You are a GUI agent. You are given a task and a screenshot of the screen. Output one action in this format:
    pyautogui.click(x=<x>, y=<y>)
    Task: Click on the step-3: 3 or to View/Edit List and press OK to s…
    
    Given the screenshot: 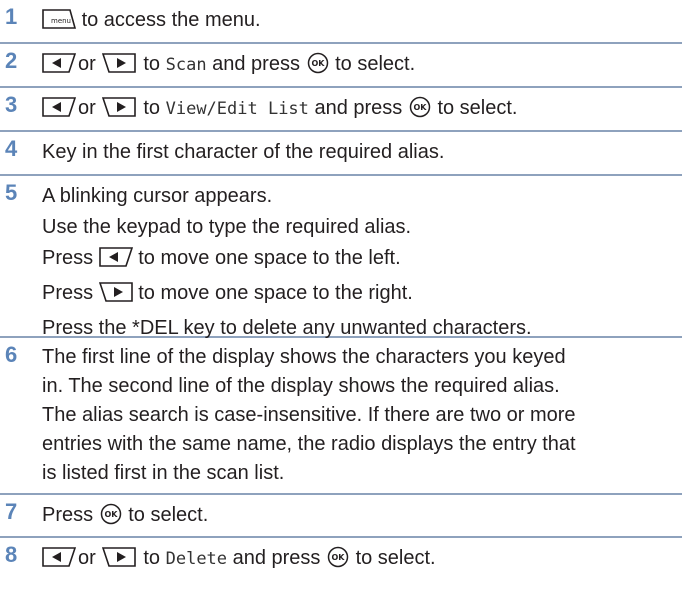 What is the action you would take?
    pyautogui.click(x=341, y=110)
    